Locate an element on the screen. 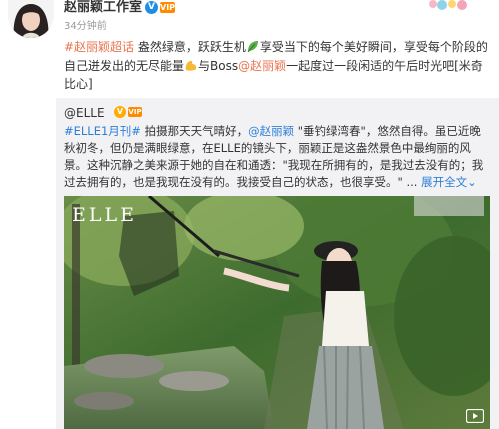  video-play-icon is located at coordinates (475, 416).